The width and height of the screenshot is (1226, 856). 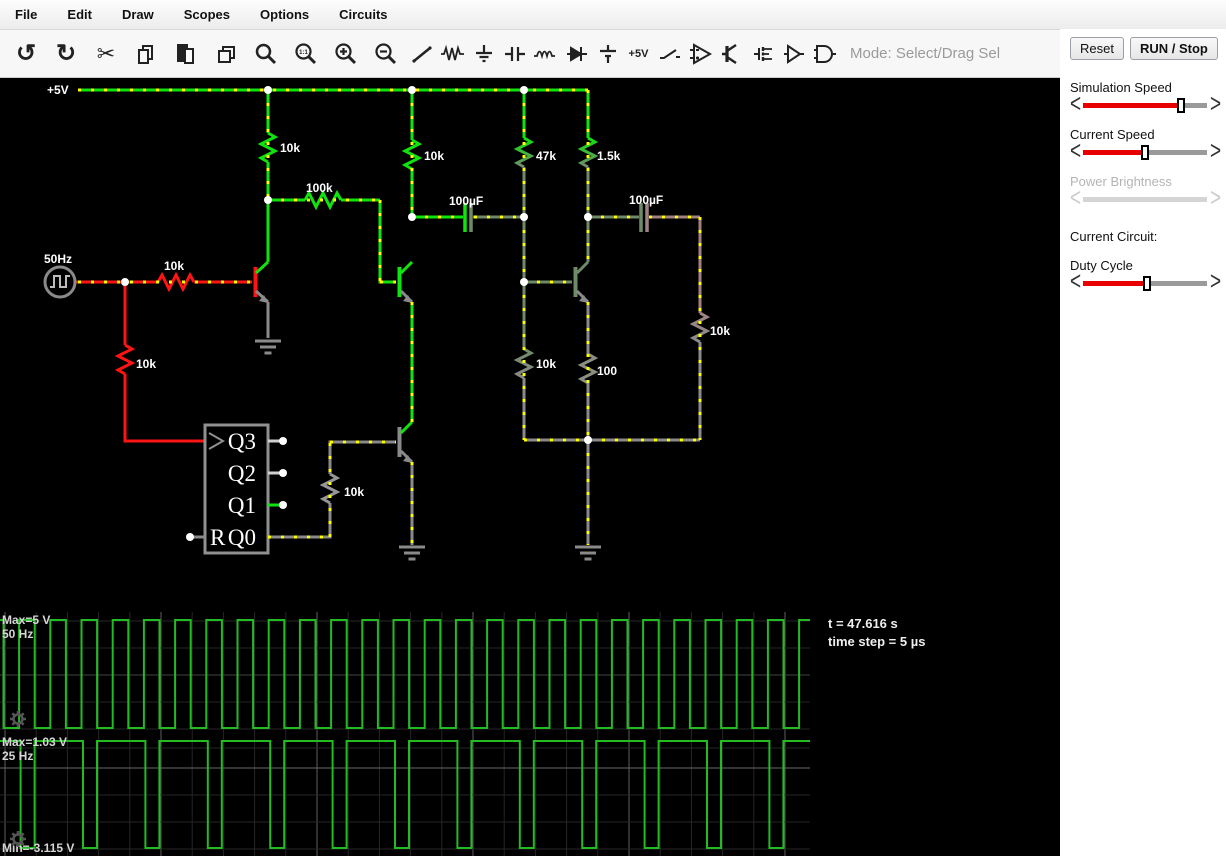 I want to click on add-inductor-button, so click(x=545, y=54).